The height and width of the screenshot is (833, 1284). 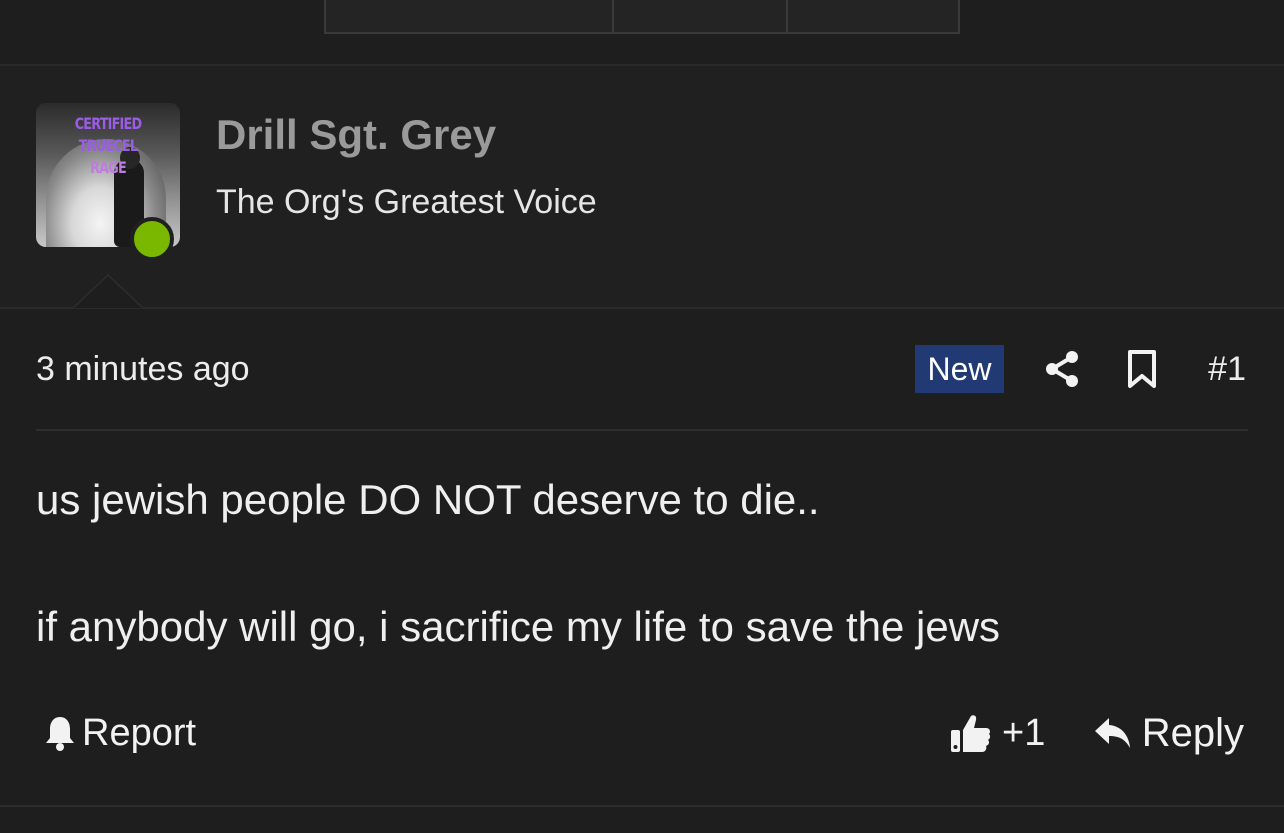 I want to click on reply-button: Reply, so click(x=1169, y=733).